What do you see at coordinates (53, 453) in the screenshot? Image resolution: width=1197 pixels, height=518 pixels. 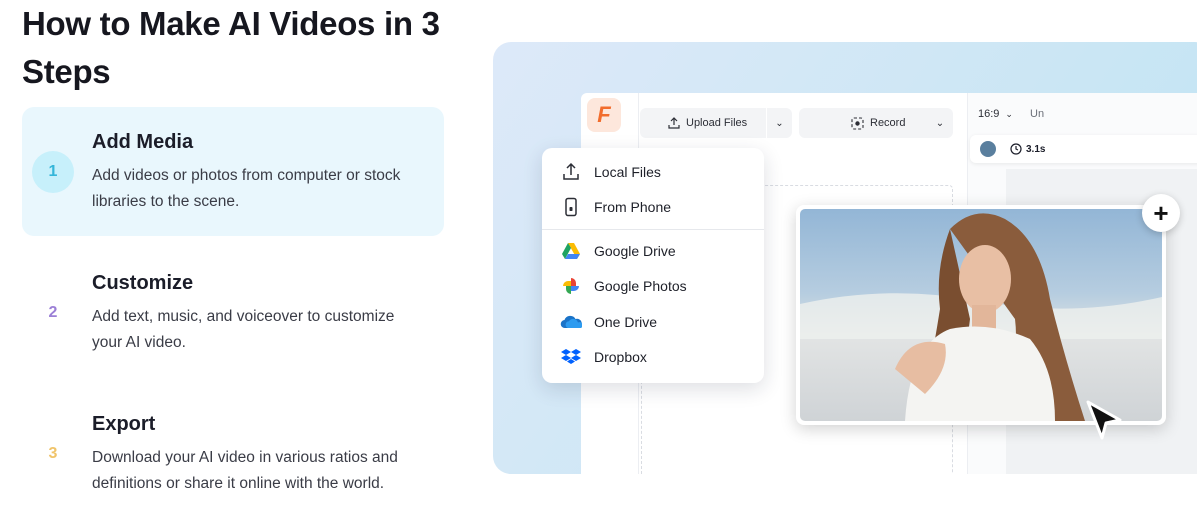 I see `step-number: 3` at bounding box center [53, 453].